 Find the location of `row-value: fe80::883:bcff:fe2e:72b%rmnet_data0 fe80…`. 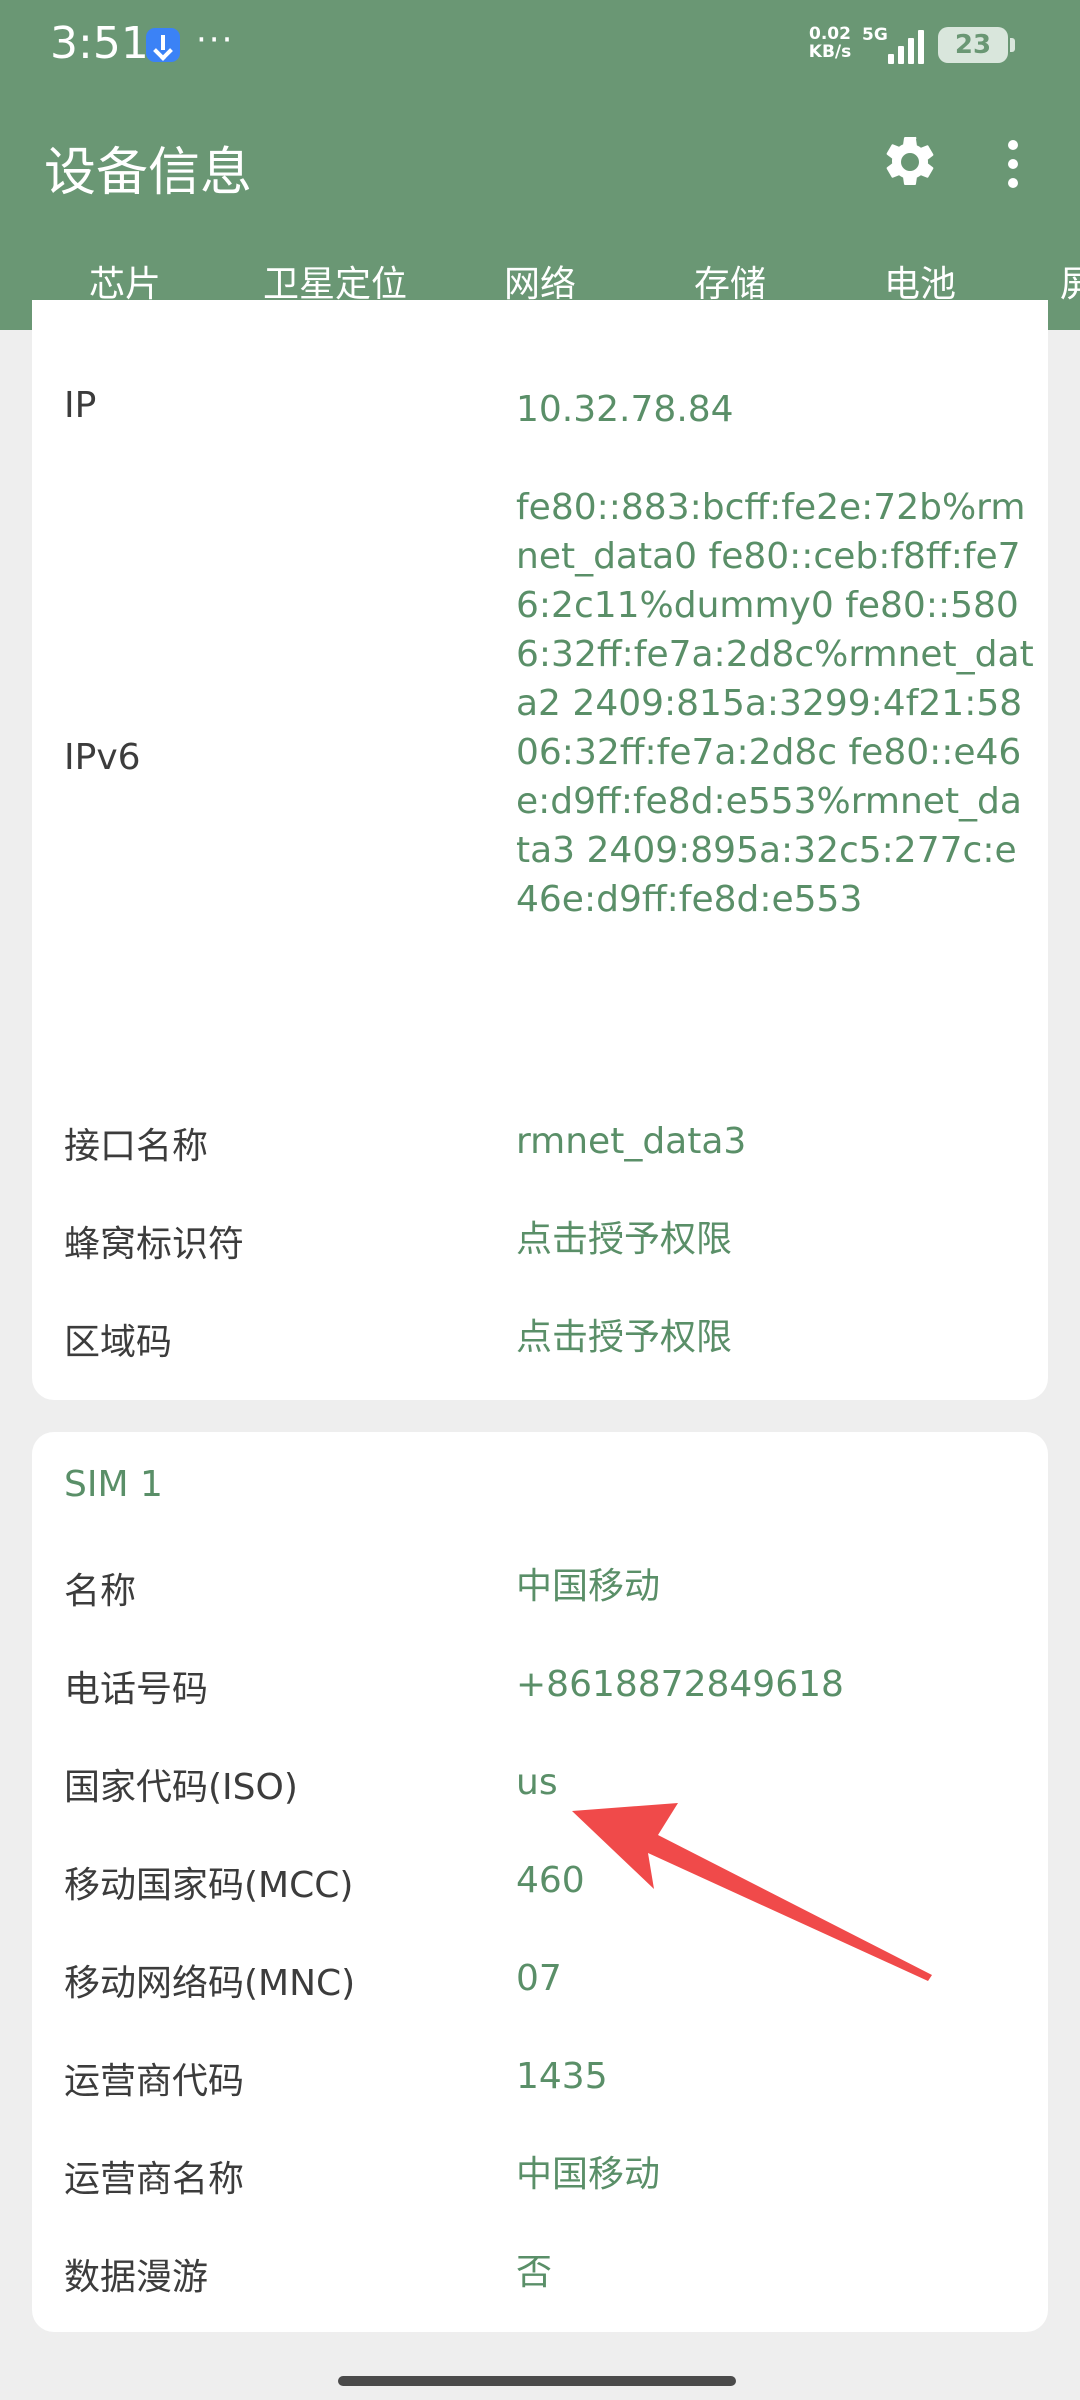

row-value: fe80::883:bcff:fe2e:72b%rmnet_data0 fe80… is located at coordinates (775, 703).